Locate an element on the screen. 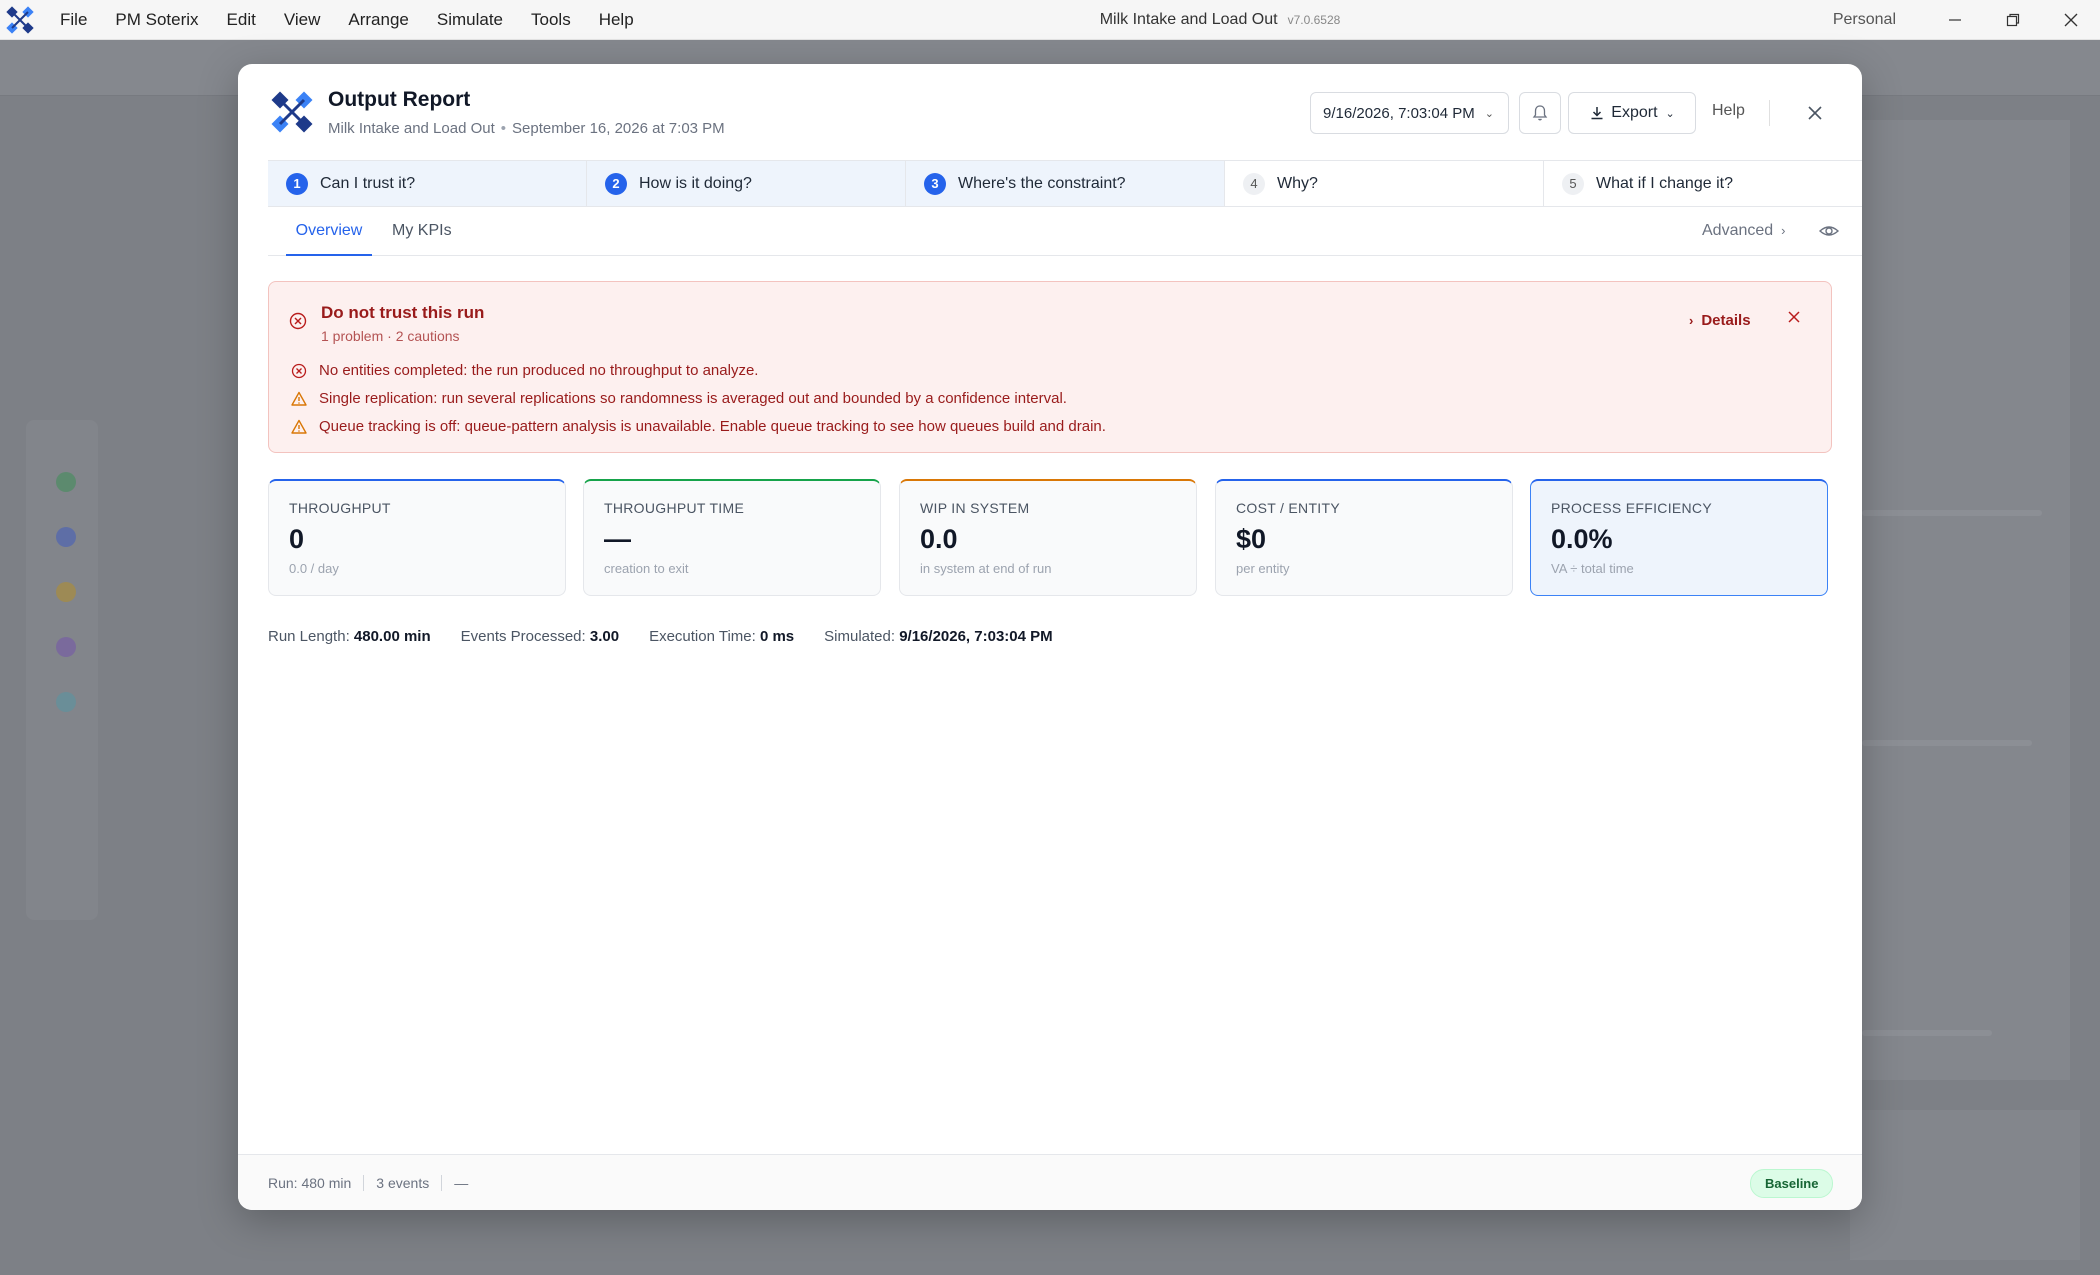 This screenshot has height=1275, width=2100. kpi-label: PROCESS EFFICIENCY is located at coordinates (1631, 508).